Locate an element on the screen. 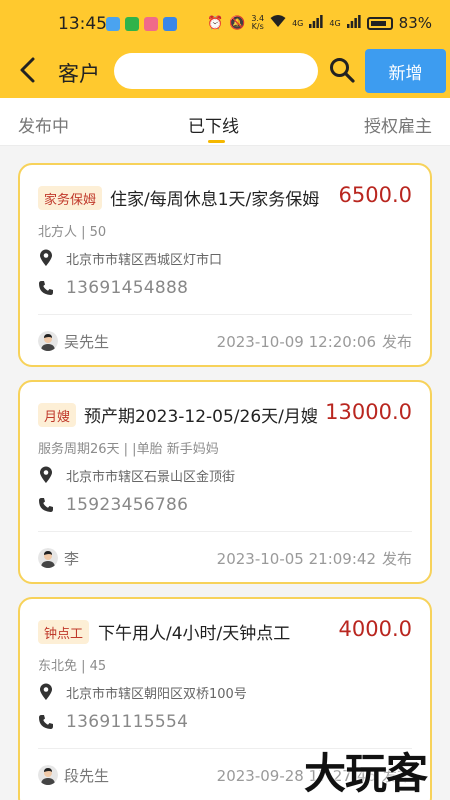 This screenshot has height=800, width=450. tab-published: 发布中 is located at coordinates (43, 124).